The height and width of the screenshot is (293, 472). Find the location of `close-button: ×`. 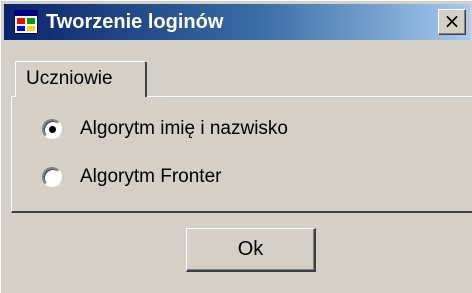

close-button: × is located at coordinates (452, 22).